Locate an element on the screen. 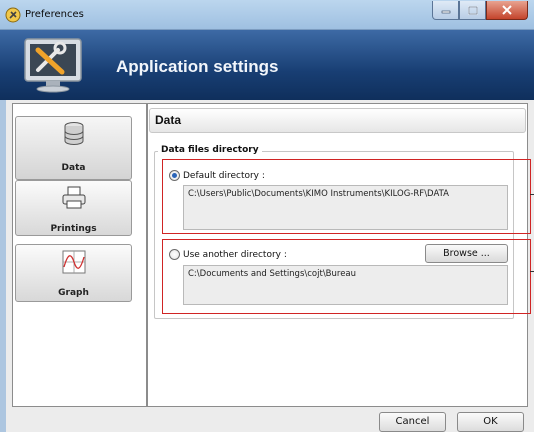  maximize-button is located at coordinates (472, 10).